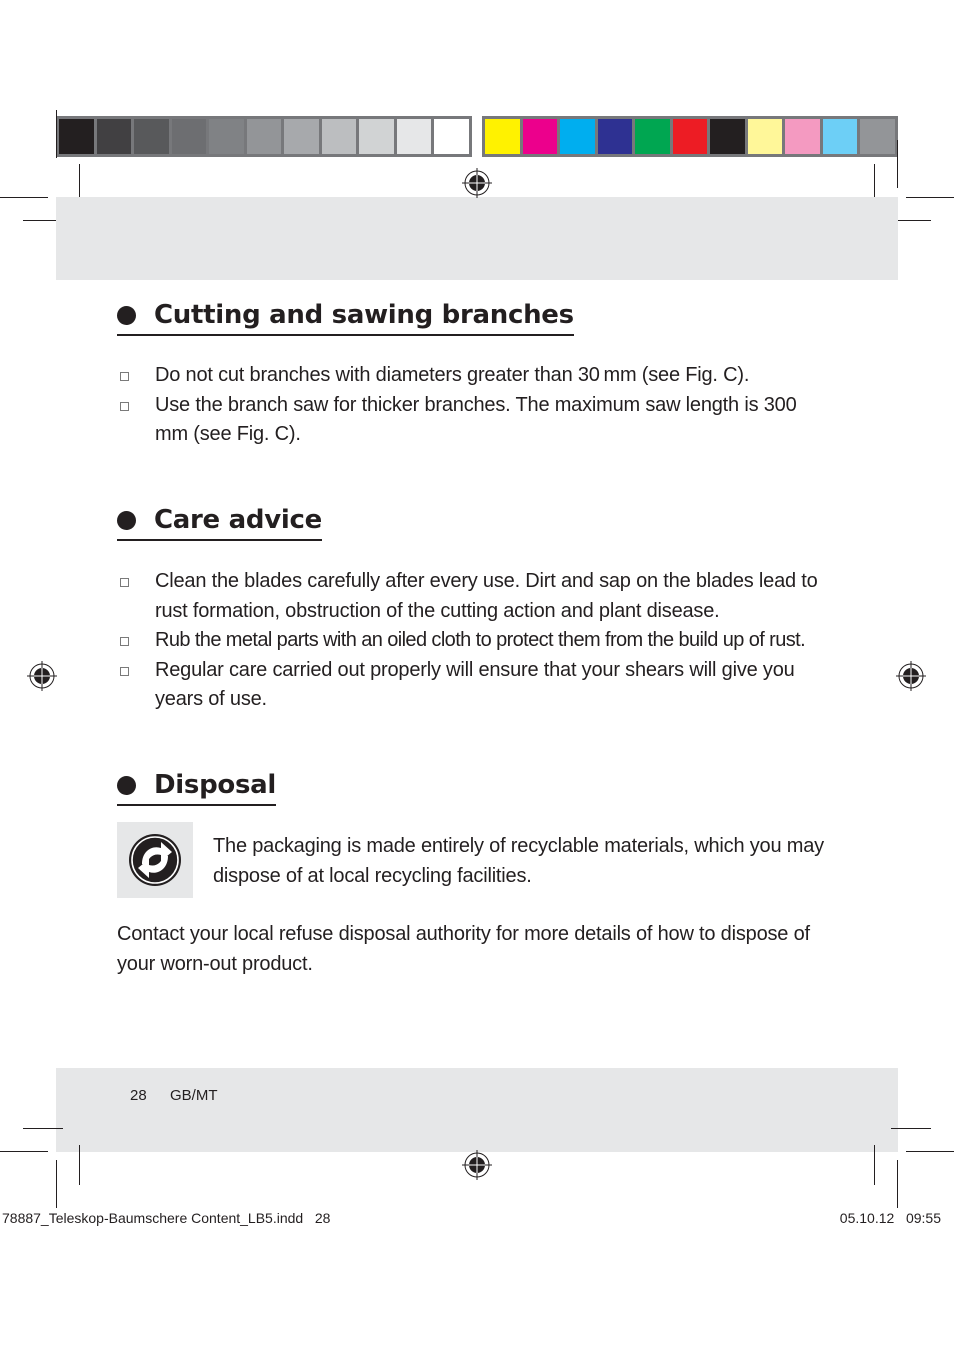 This screenshot has width=954, height=1350. What do you see at coordinates (477, 1110) in the screenshot?
I see `footer-band` at bounding box center [477, 1110].